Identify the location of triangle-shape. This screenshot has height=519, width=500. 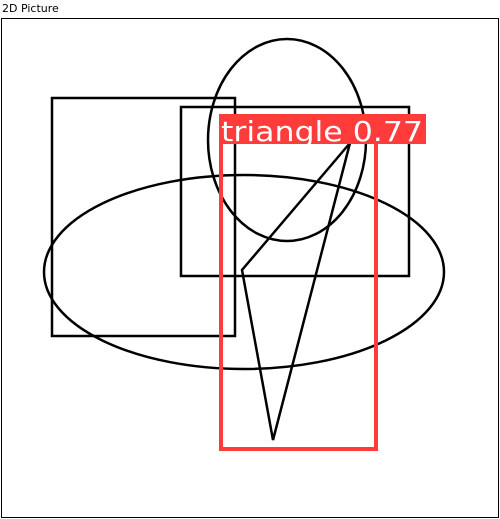
(296, 291).